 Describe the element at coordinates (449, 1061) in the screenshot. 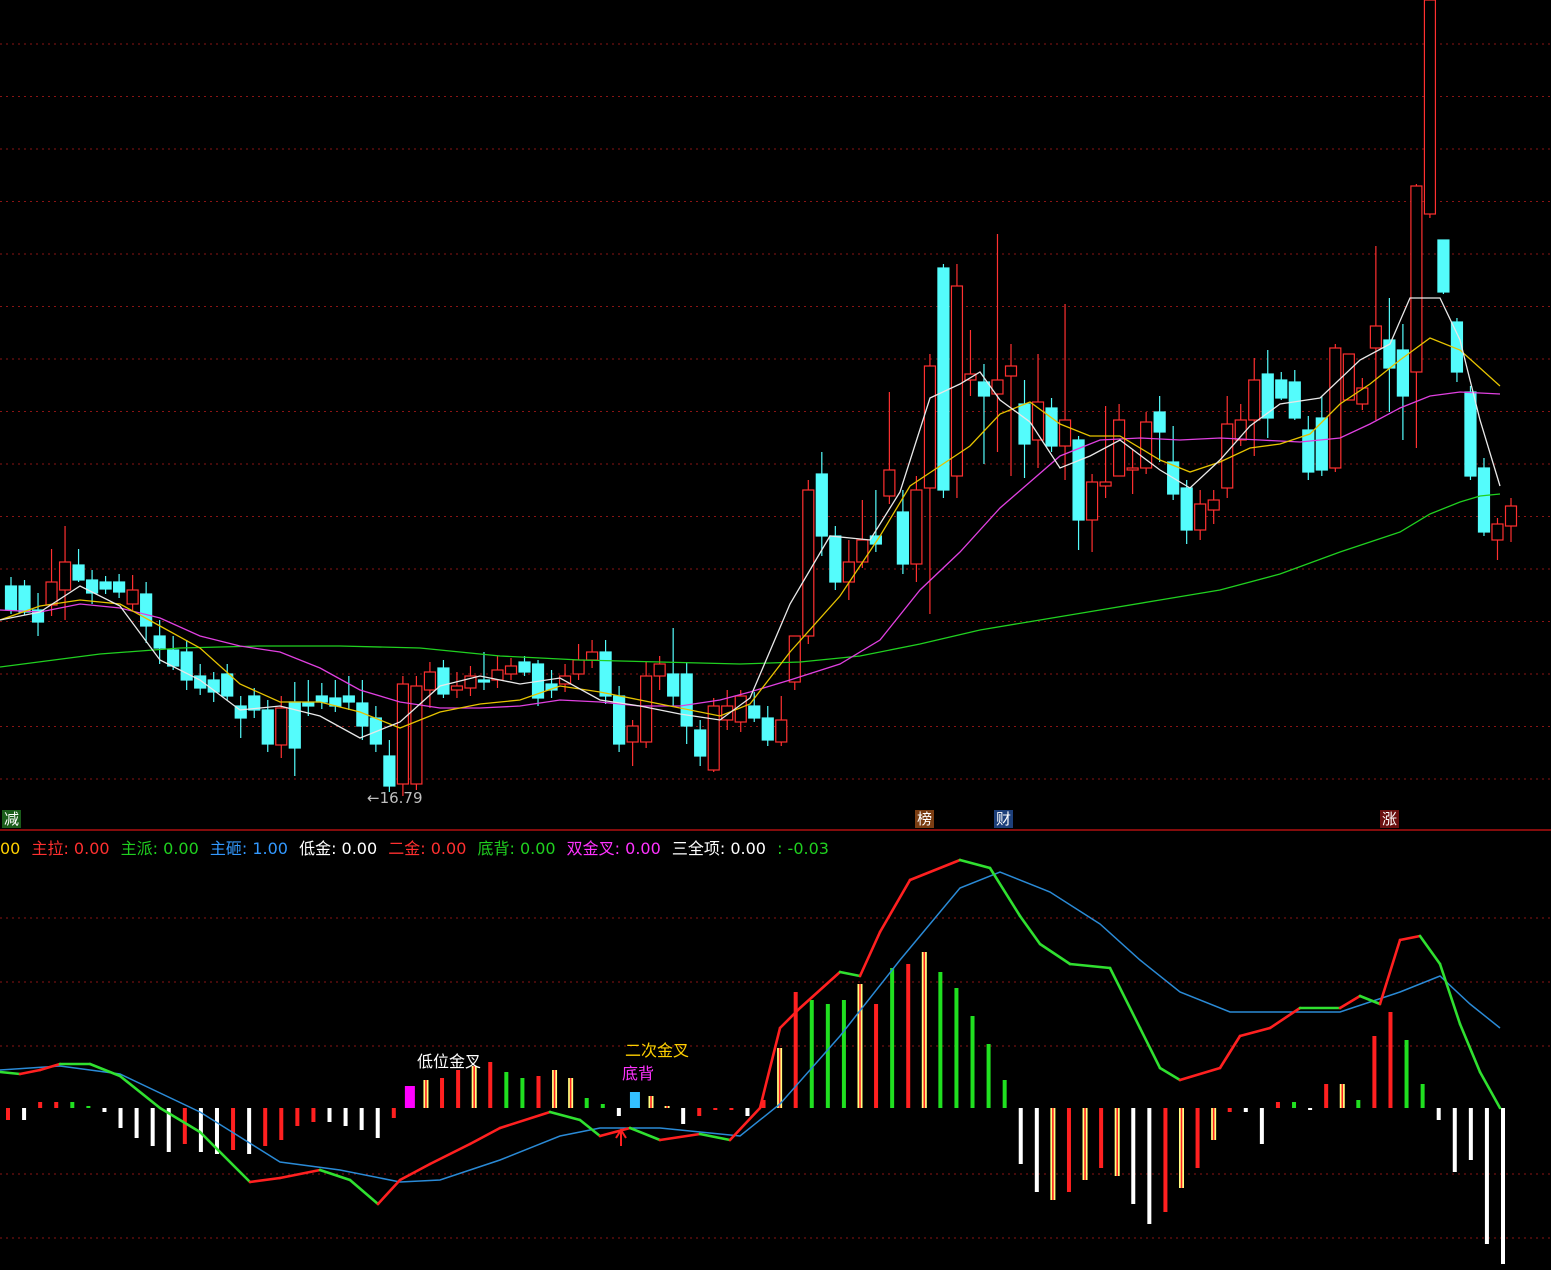

I see `signal-low-cross: 低位金叉` at that location.